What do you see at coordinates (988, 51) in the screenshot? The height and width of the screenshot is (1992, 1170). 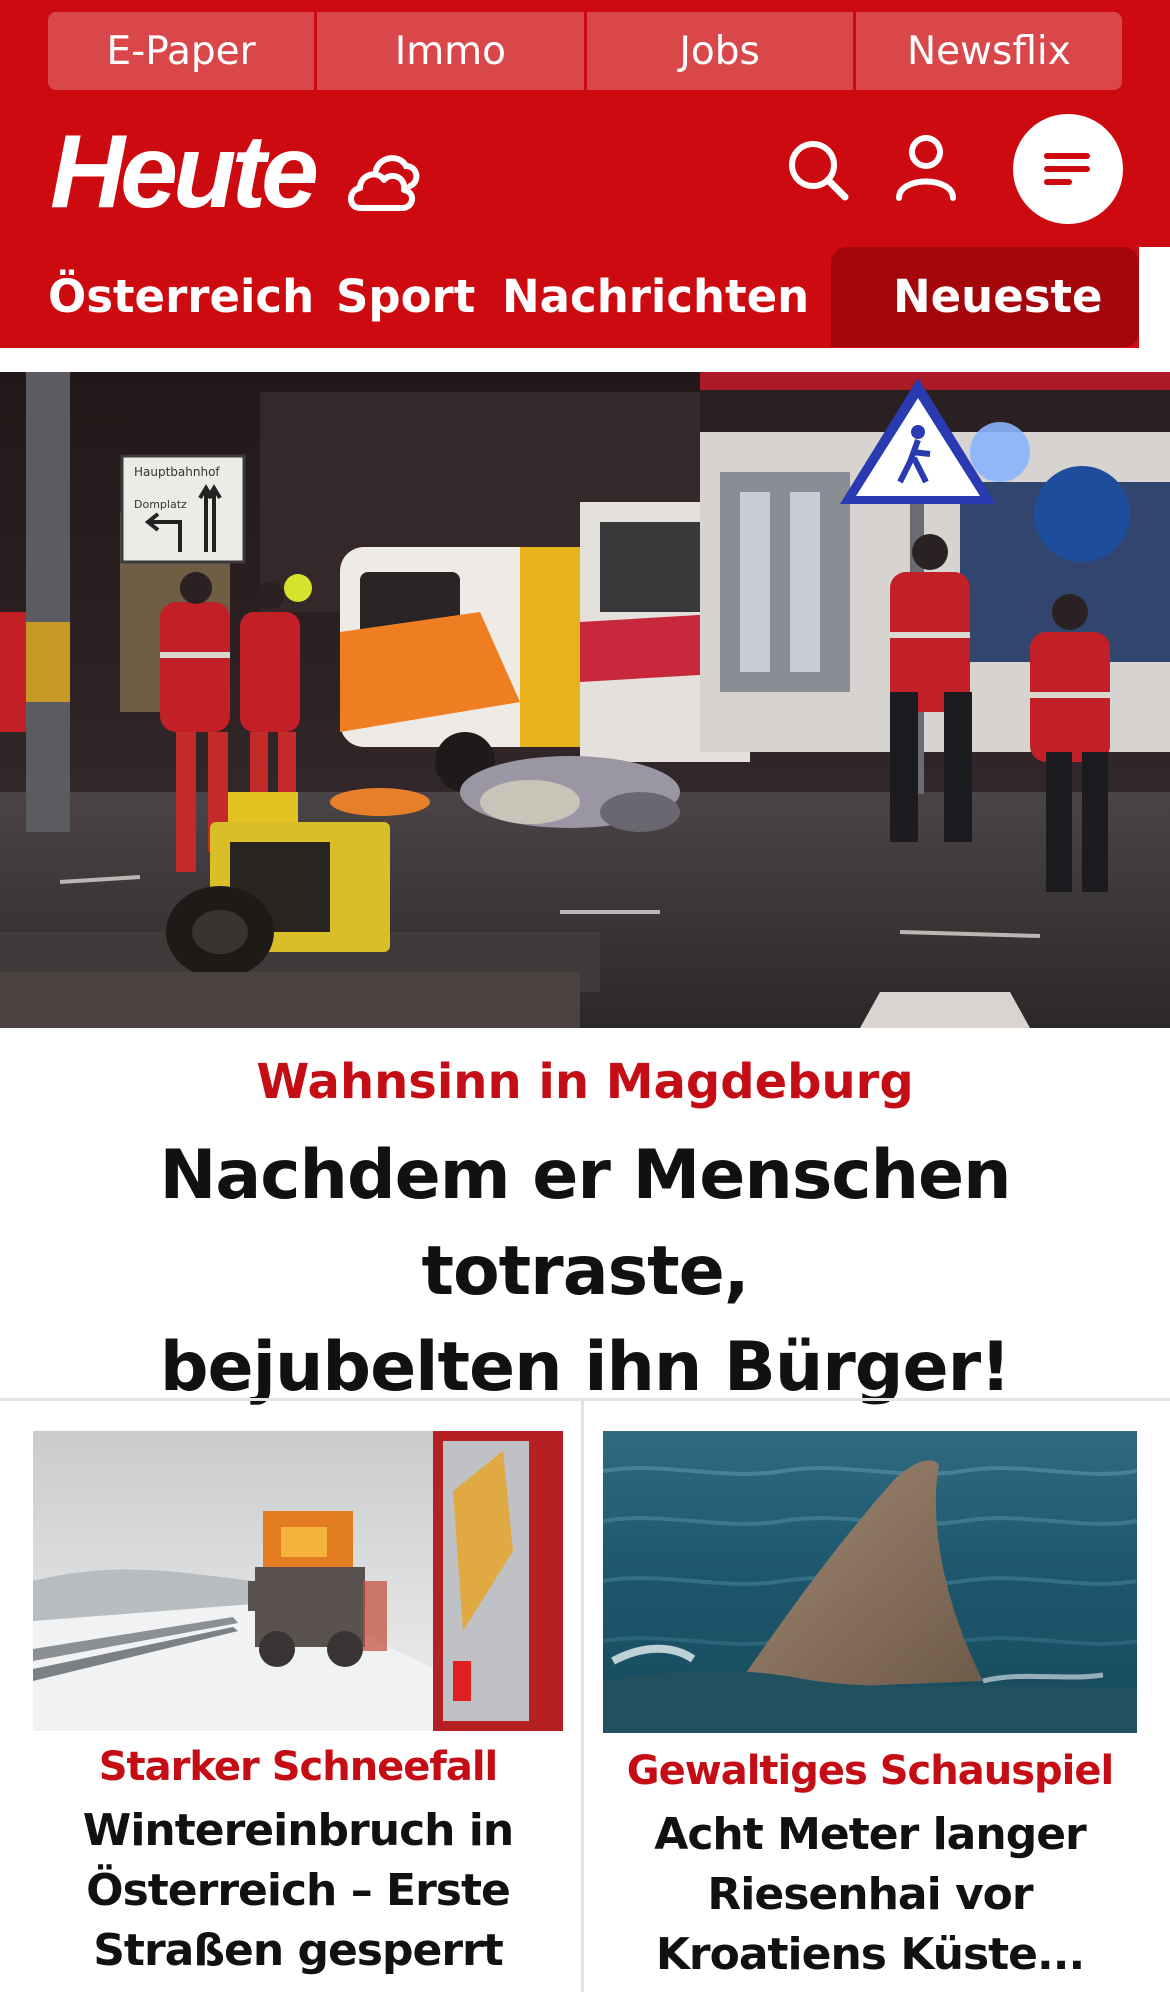 I see `service-link-newsflix: Newsflix` at bounding box center [988, 51].